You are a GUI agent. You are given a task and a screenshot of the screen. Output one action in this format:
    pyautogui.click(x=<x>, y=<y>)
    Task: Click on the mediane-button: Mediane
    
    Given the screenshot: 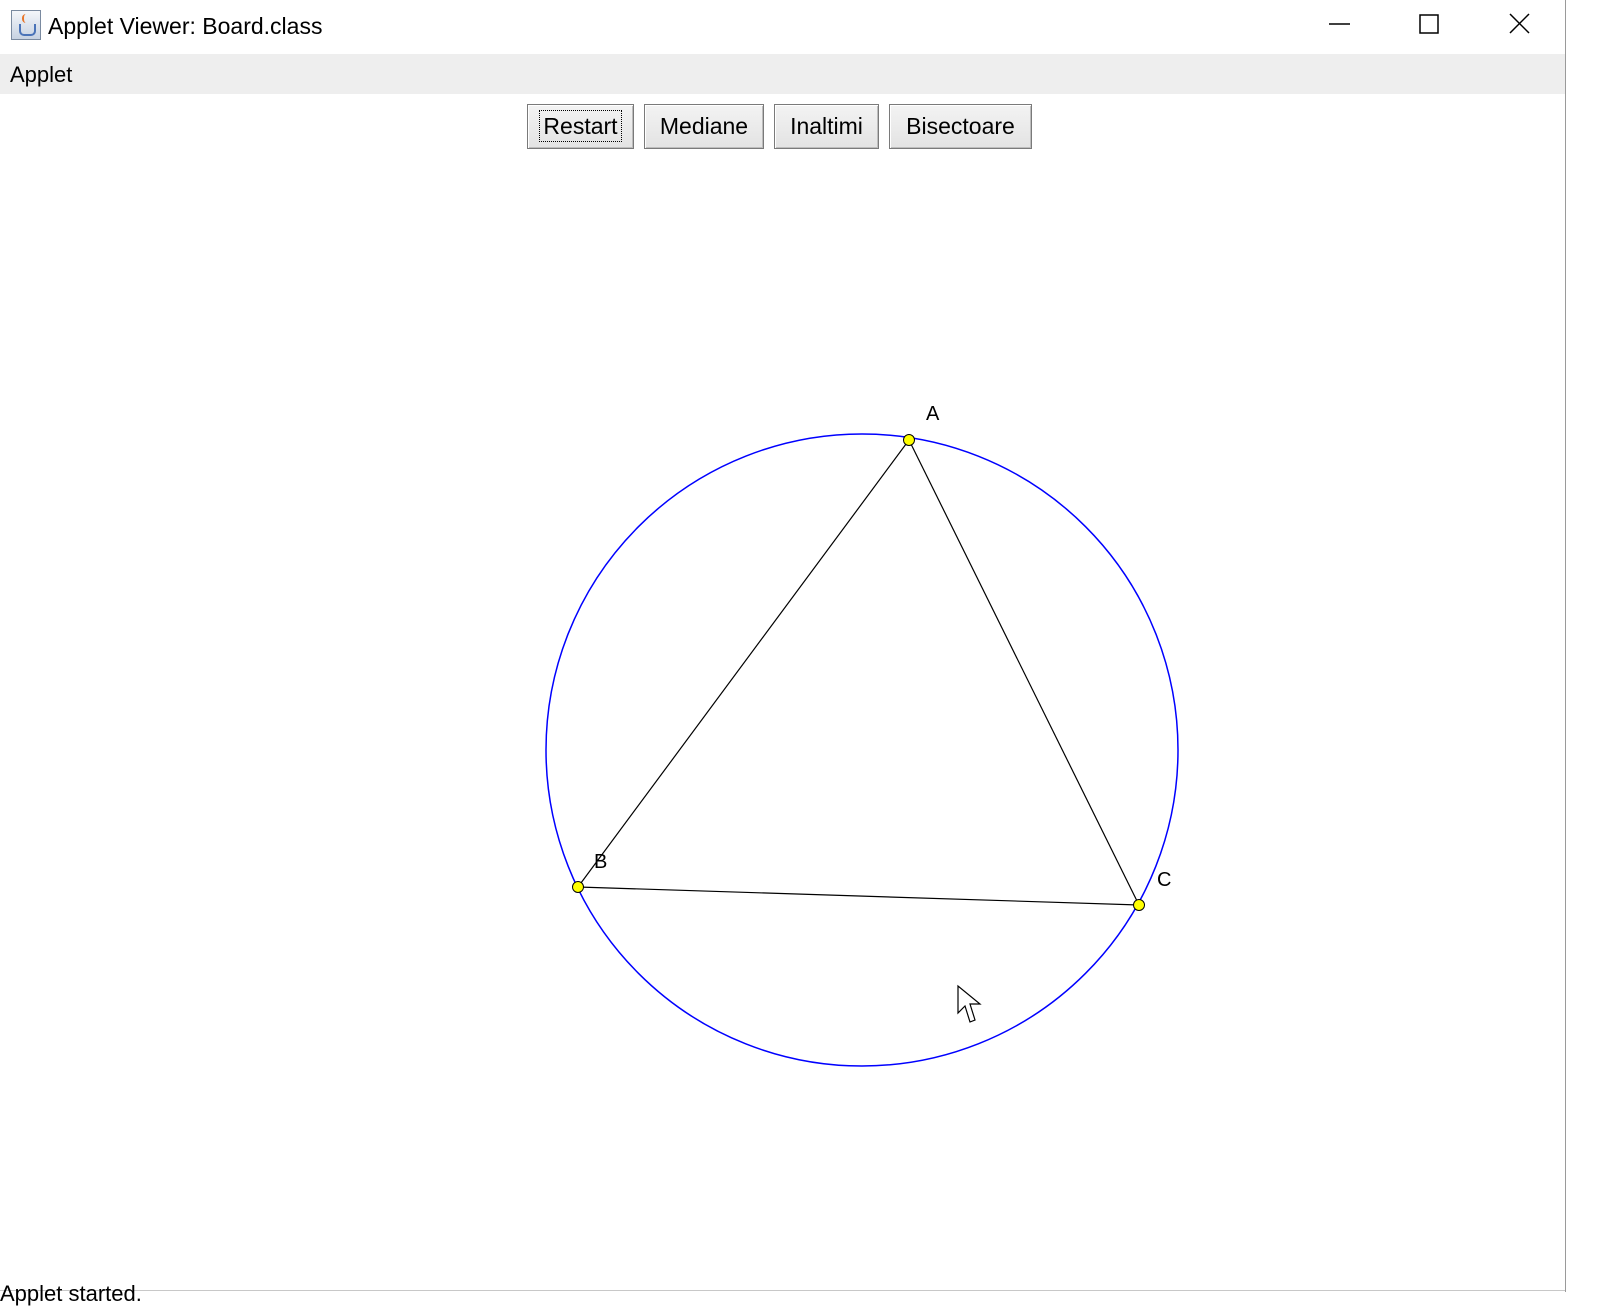 What is the action you would take?
    pyautogui.click(x=704, y=126)
    